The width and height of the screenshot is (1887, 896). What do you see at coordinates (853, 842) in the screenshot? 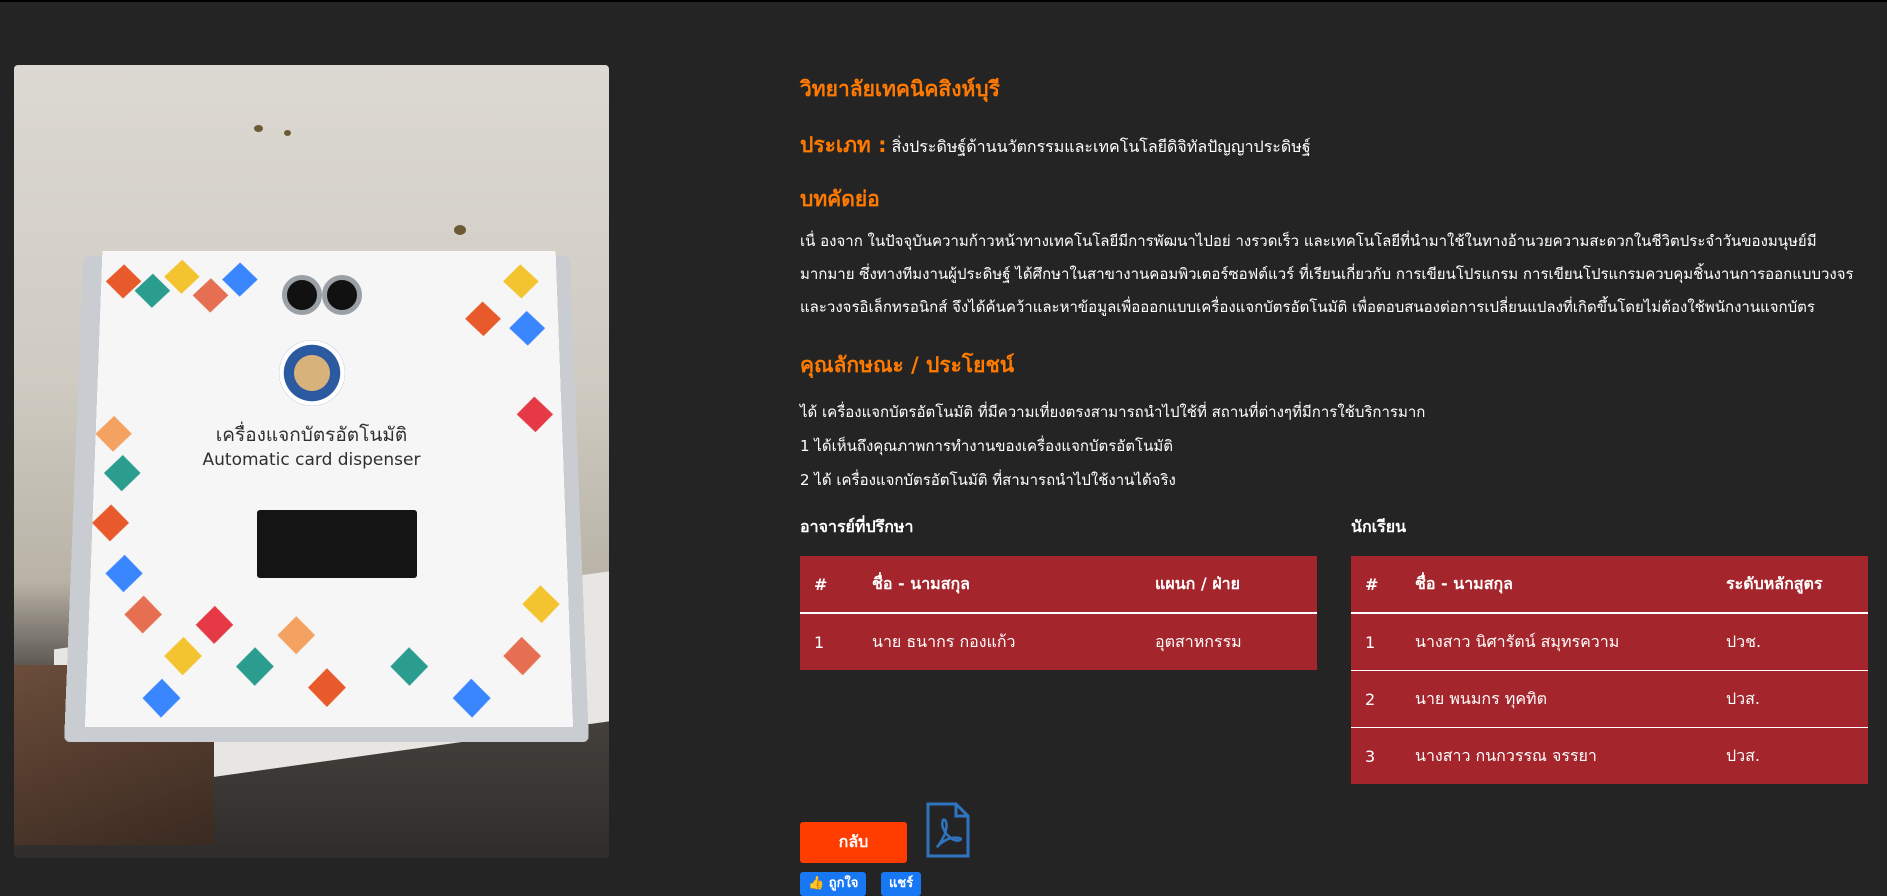
I see `back-button: กลับ` at bounding box center [853, 842].